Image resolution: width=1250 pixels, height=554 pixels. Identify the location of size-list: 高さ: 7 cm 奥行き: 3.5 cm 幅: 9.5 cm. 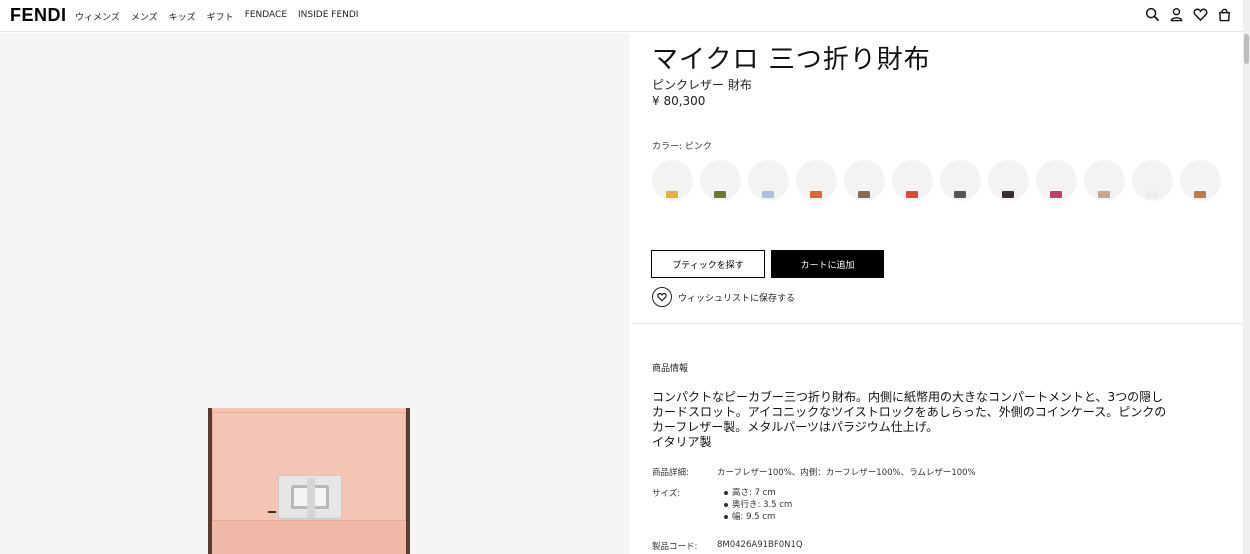
(754, 505).